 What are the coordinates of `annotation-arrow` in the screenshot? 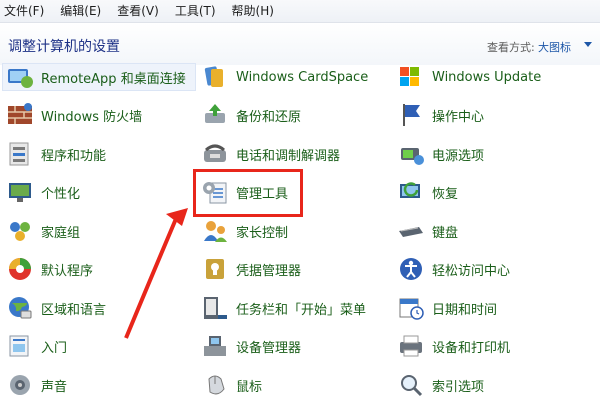 It's located at (156, 273).